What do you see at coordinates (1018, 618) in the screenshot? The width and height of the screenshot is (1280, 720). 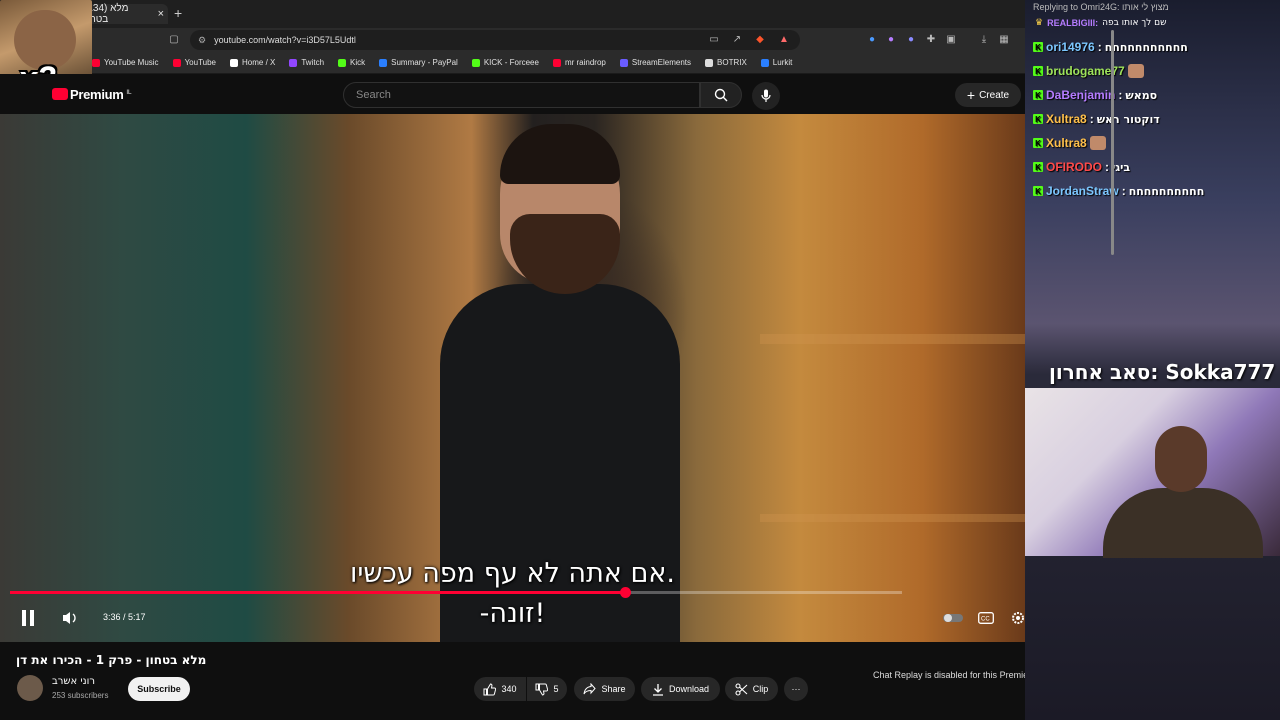 I see `gear-icon` at bounding box center [1018, 618].